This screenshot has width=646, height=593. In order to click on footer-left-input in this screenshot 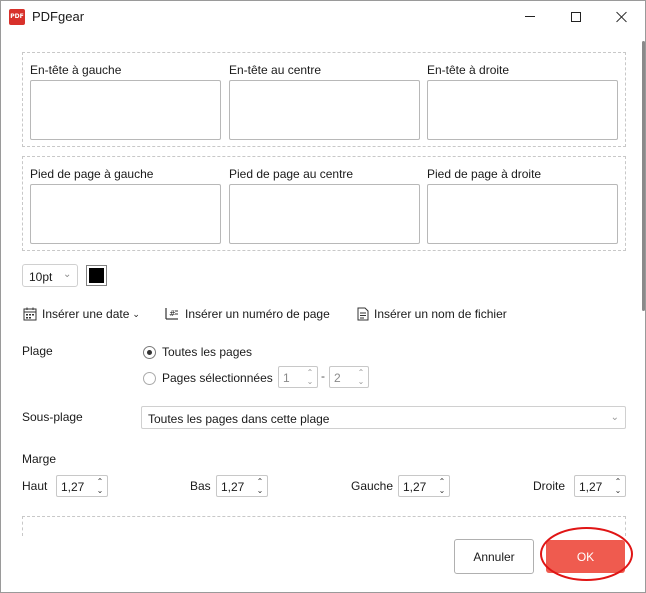, I will do `click(125, 214)`.